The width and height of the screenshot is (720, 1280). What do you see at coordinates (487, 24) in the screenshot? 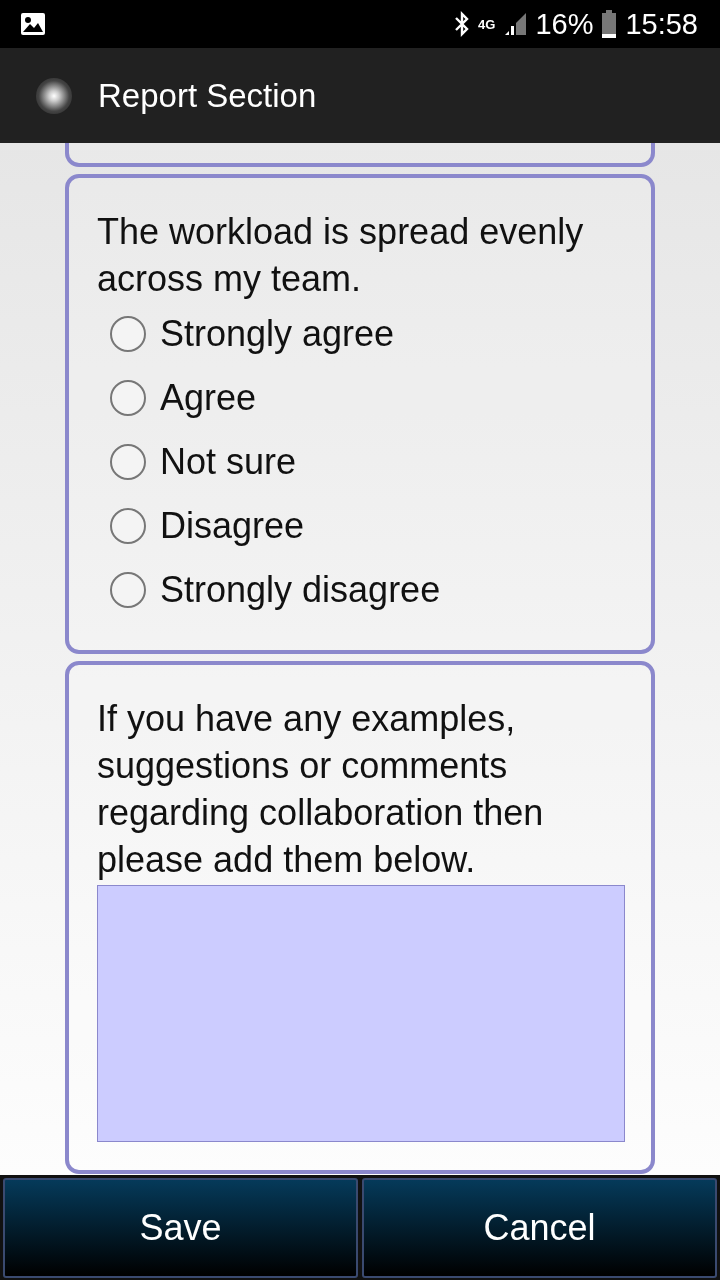
I see `network-label: 4G` at bounding box center [487, 24].